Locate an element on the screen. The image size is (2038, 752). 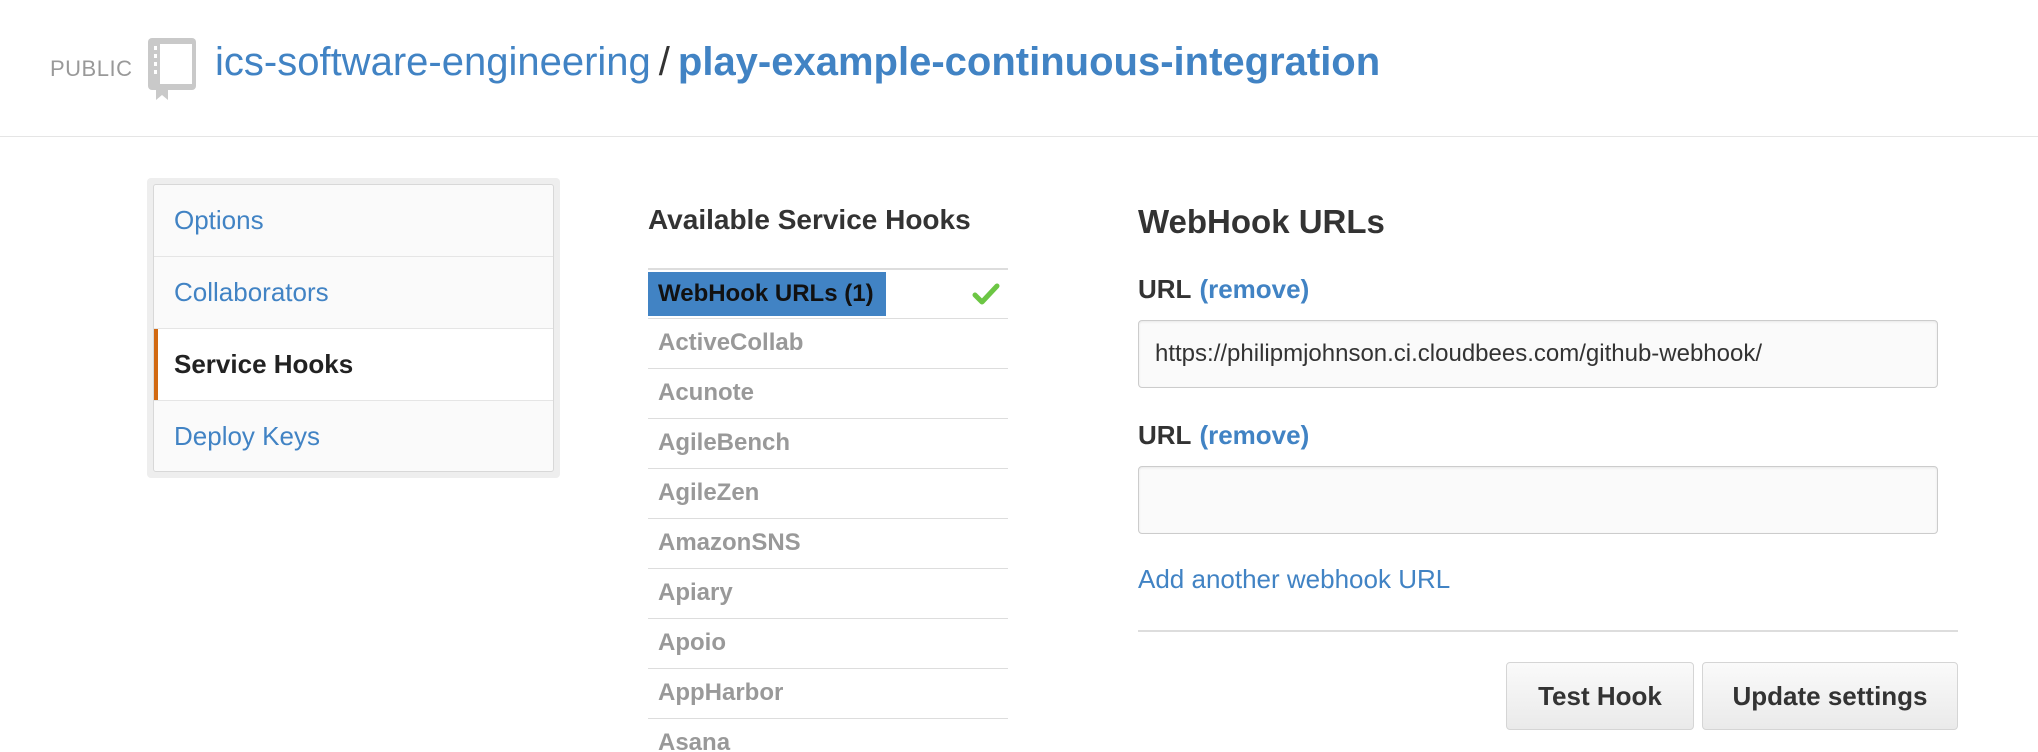
divider is located at coordinates (1548, 631).